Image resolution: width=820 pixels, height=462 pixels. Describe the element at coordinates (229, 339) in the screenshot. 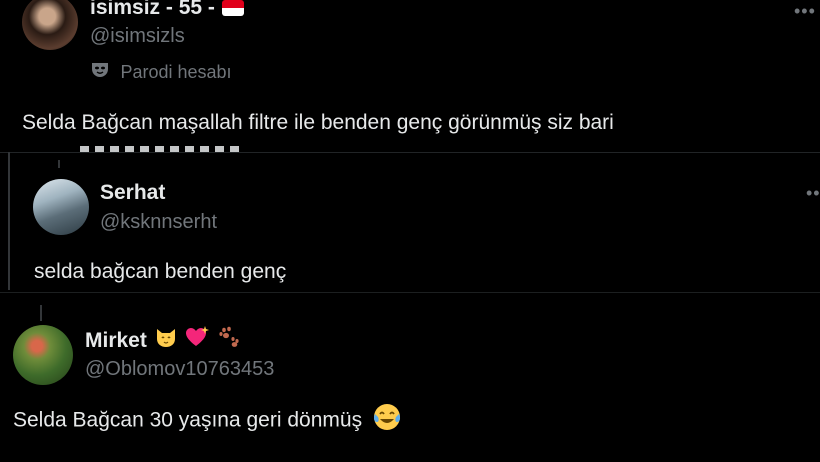

I see `paw-prints-emoji-icon` at that location.